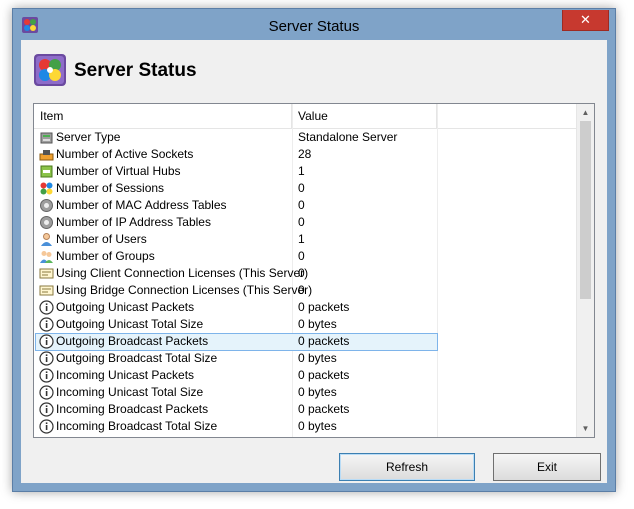 The width and height of the screenshot is (634, 509). What do you see at coordinates (305, 205) in the screenshot?
I see `list-item: Number of MAC Address Tables 0` at bounding box center [305, 205].